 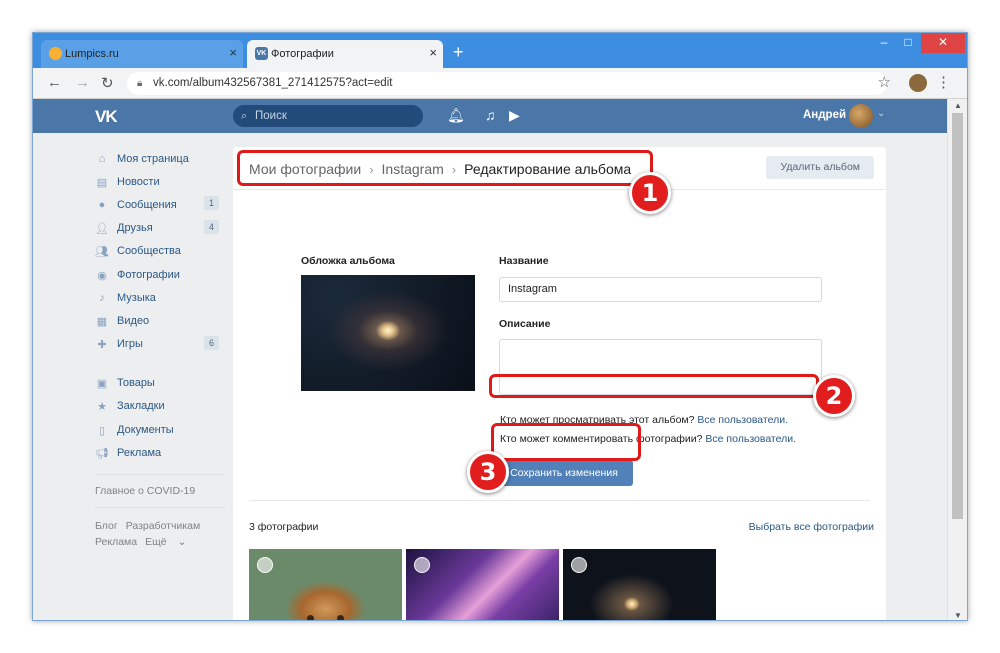 What do you see at coordinates (160, 251) in the screenshot?
I see `sidebar-item-communities: 👥︎ Сообщества` at bounding box center [160, 251].